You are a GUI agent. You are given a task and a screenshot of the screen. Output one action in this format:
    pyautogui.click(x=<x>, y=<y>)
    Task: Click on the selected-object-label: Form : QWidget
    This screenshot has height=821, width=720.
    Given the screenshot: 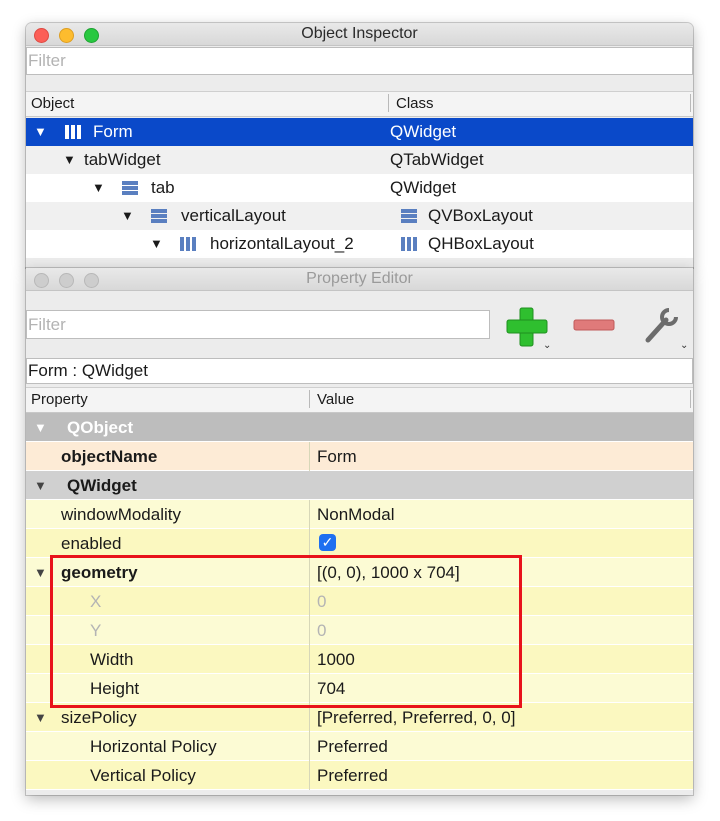 What is the action you would take?
    pyautogui.click(x=359, y=371)
    